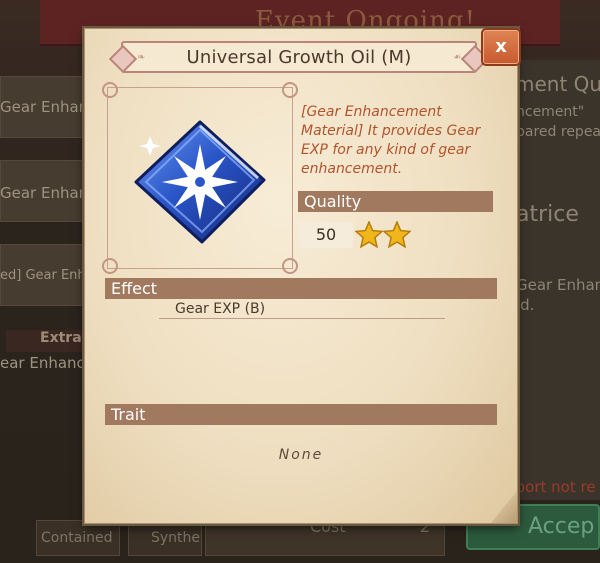  Describe the element at coordinates (78, 538) in the screenshot. I see `contained-button: Contained` at that location.